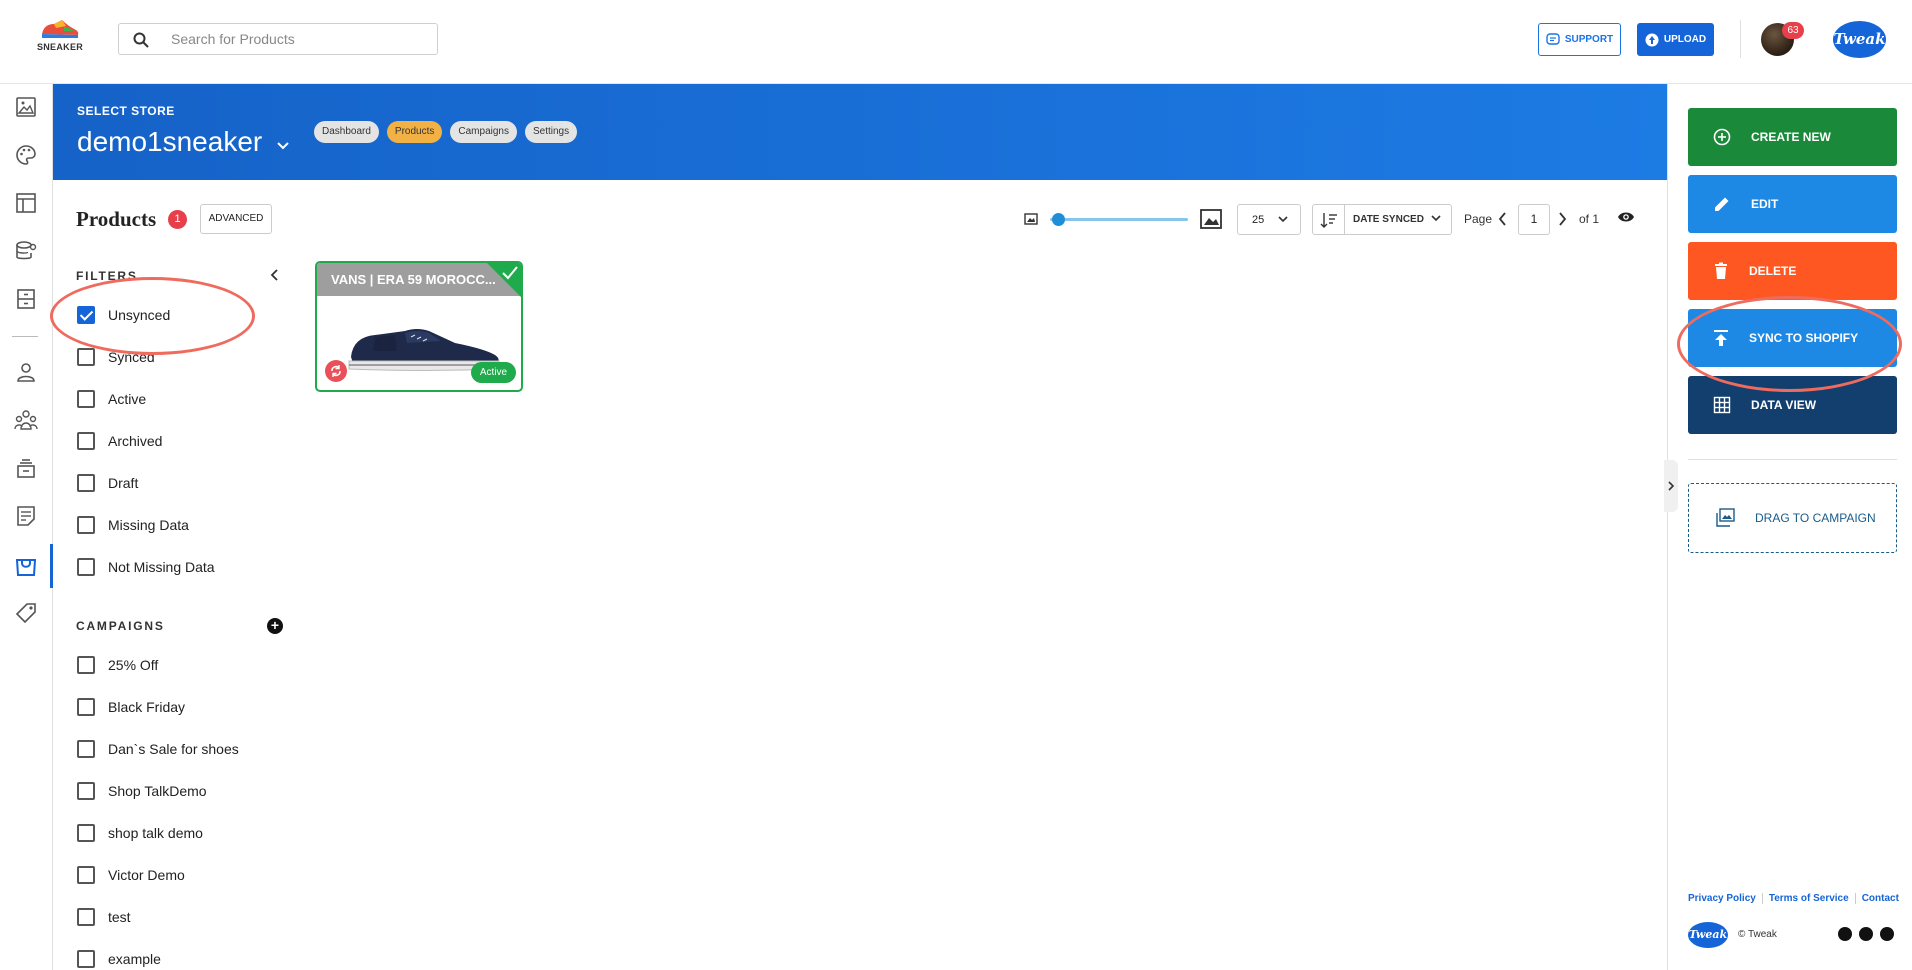 The height and width of the screenshot is (970, 1912). I want to click on filter-unsynced: Unsynced, so click(123, 315).